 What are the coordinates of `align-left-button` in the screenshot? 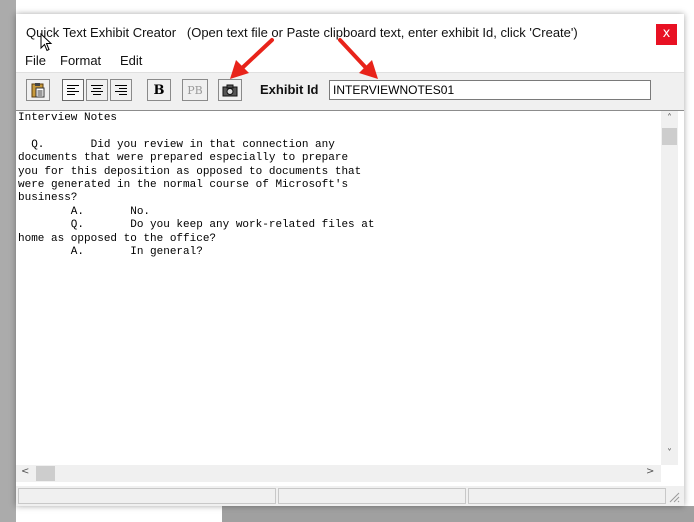 It's located at (73, 90).